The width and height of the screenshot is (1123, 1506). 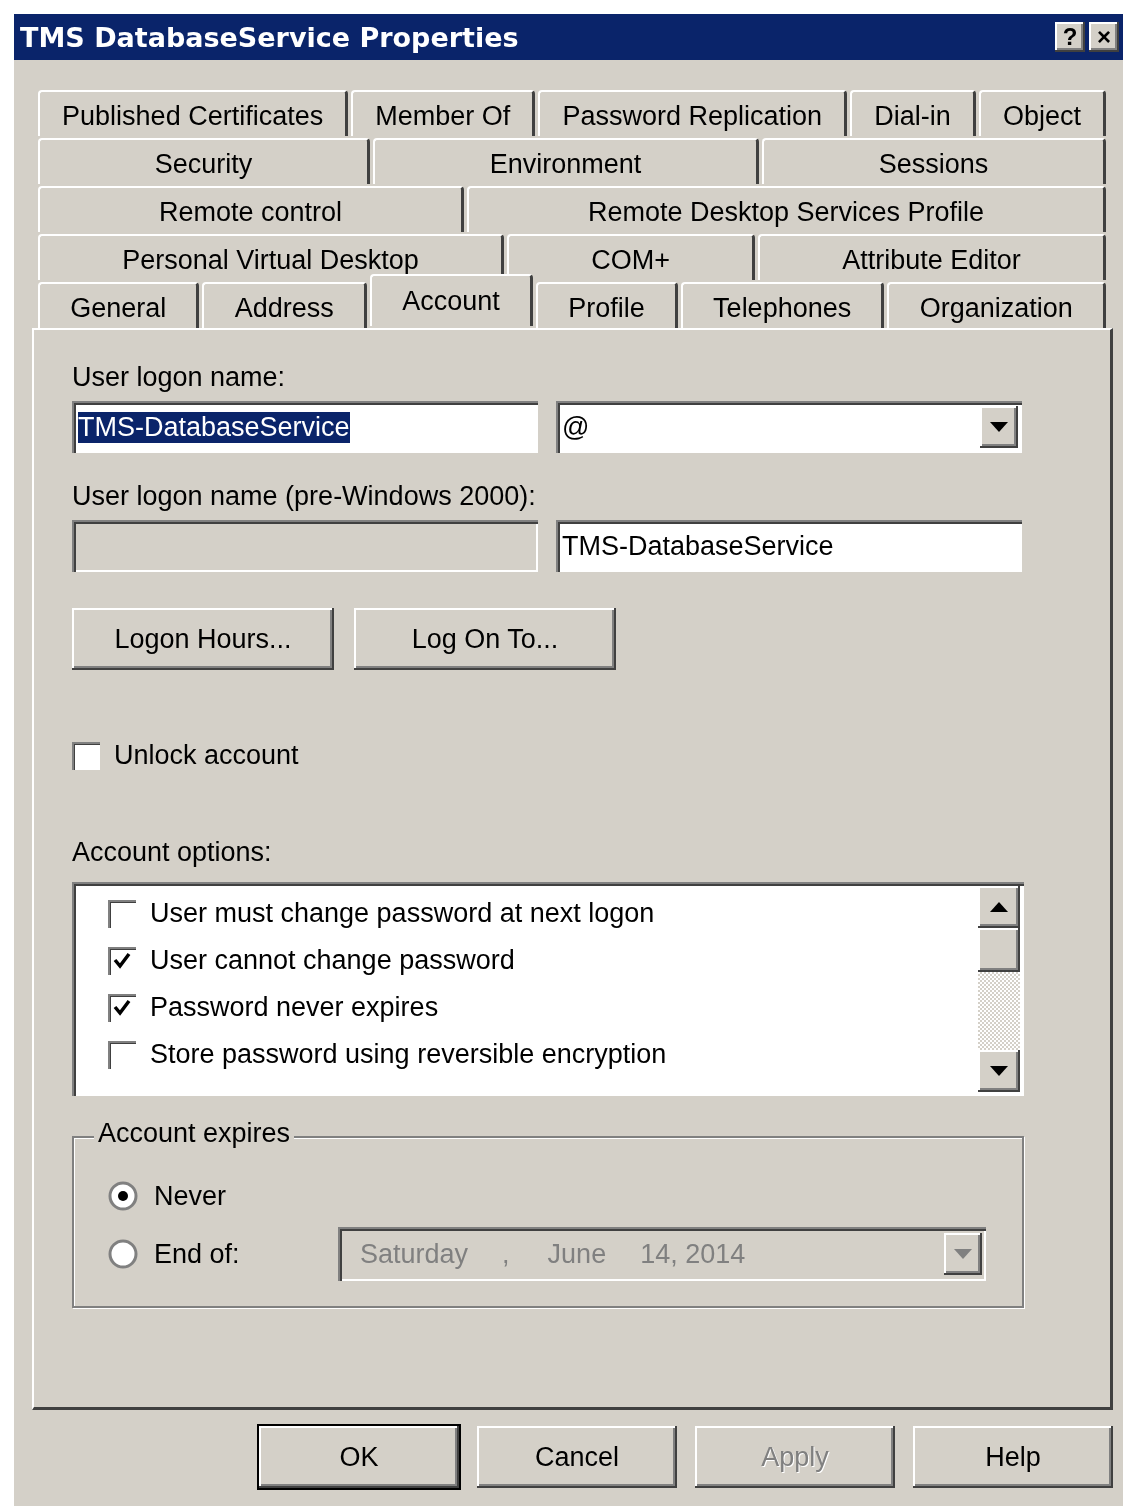 What do you see at coordinates (359, 1457) in the screenshot?
I see `dialog-button: OK` at bounding box center [359, 1457].